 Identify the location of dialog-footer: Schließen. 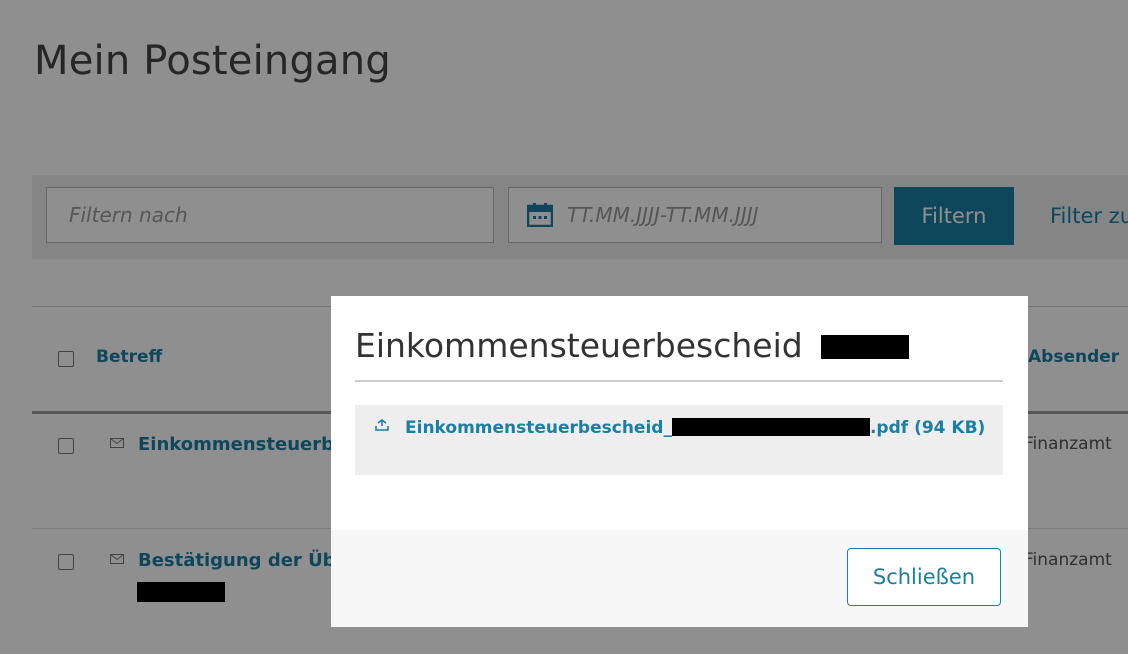
(679, 578).